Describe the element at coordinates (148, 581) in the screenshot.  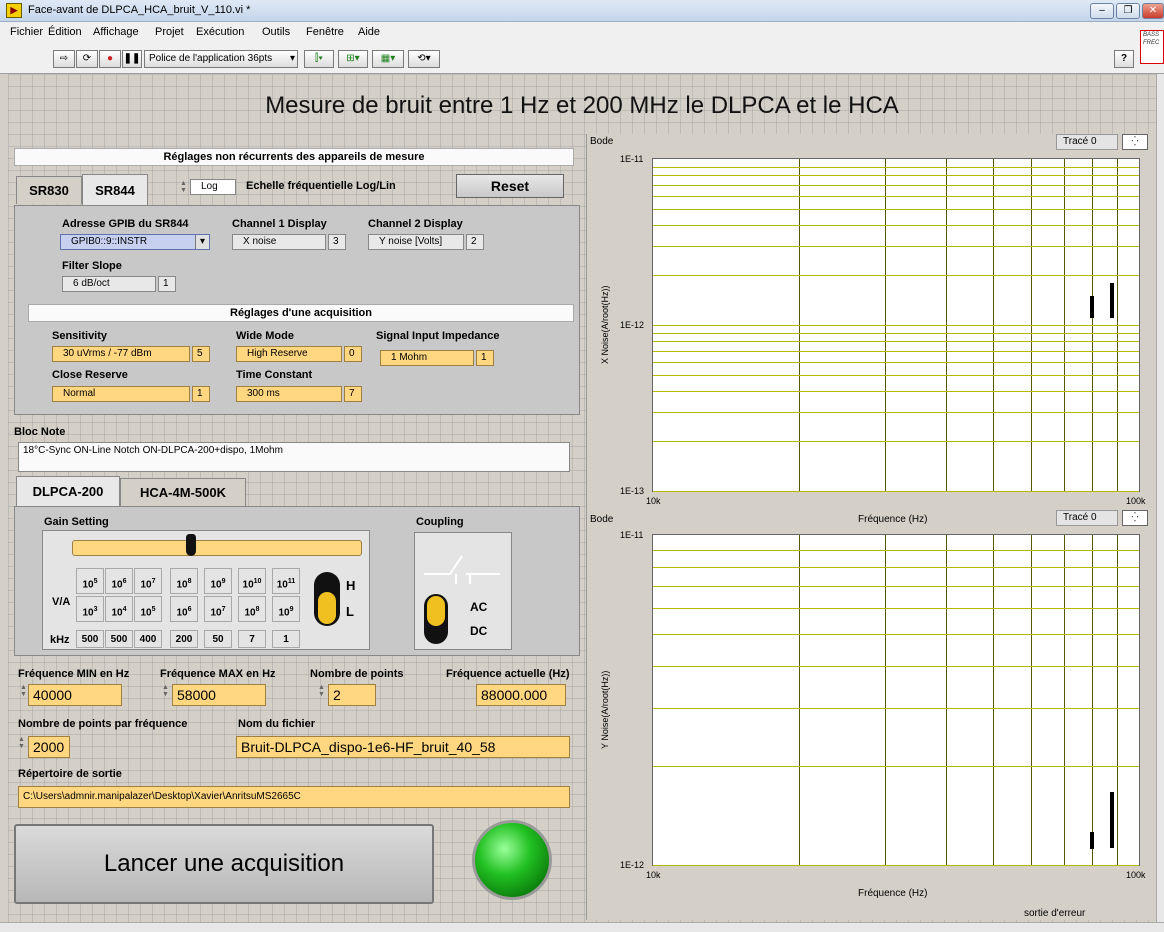
I see `gain-option-high: 107` at that location.